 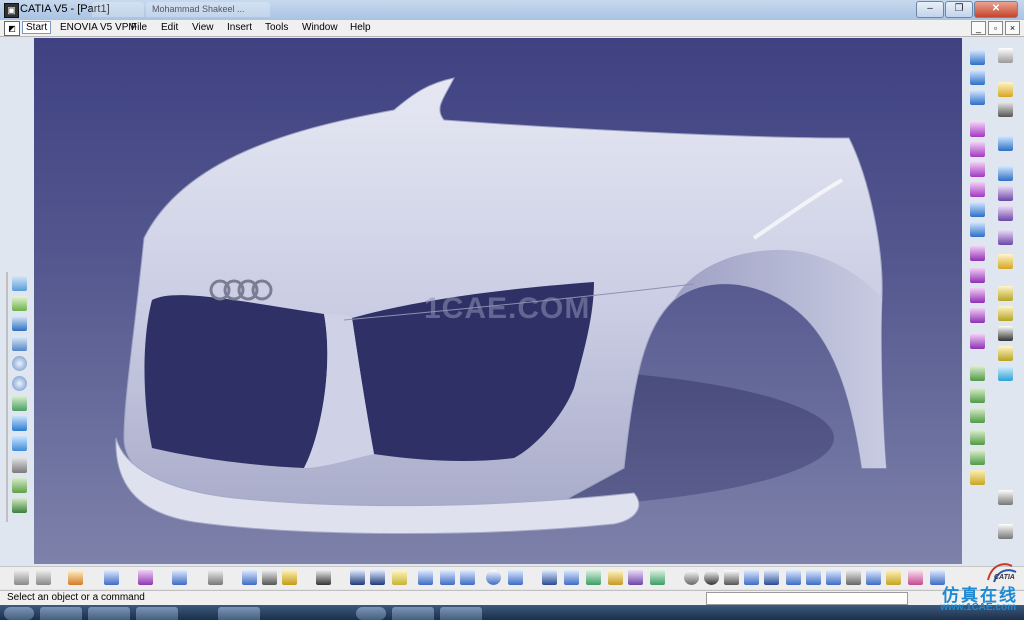 I want to click on color-icon, so click(x=145, y=577).